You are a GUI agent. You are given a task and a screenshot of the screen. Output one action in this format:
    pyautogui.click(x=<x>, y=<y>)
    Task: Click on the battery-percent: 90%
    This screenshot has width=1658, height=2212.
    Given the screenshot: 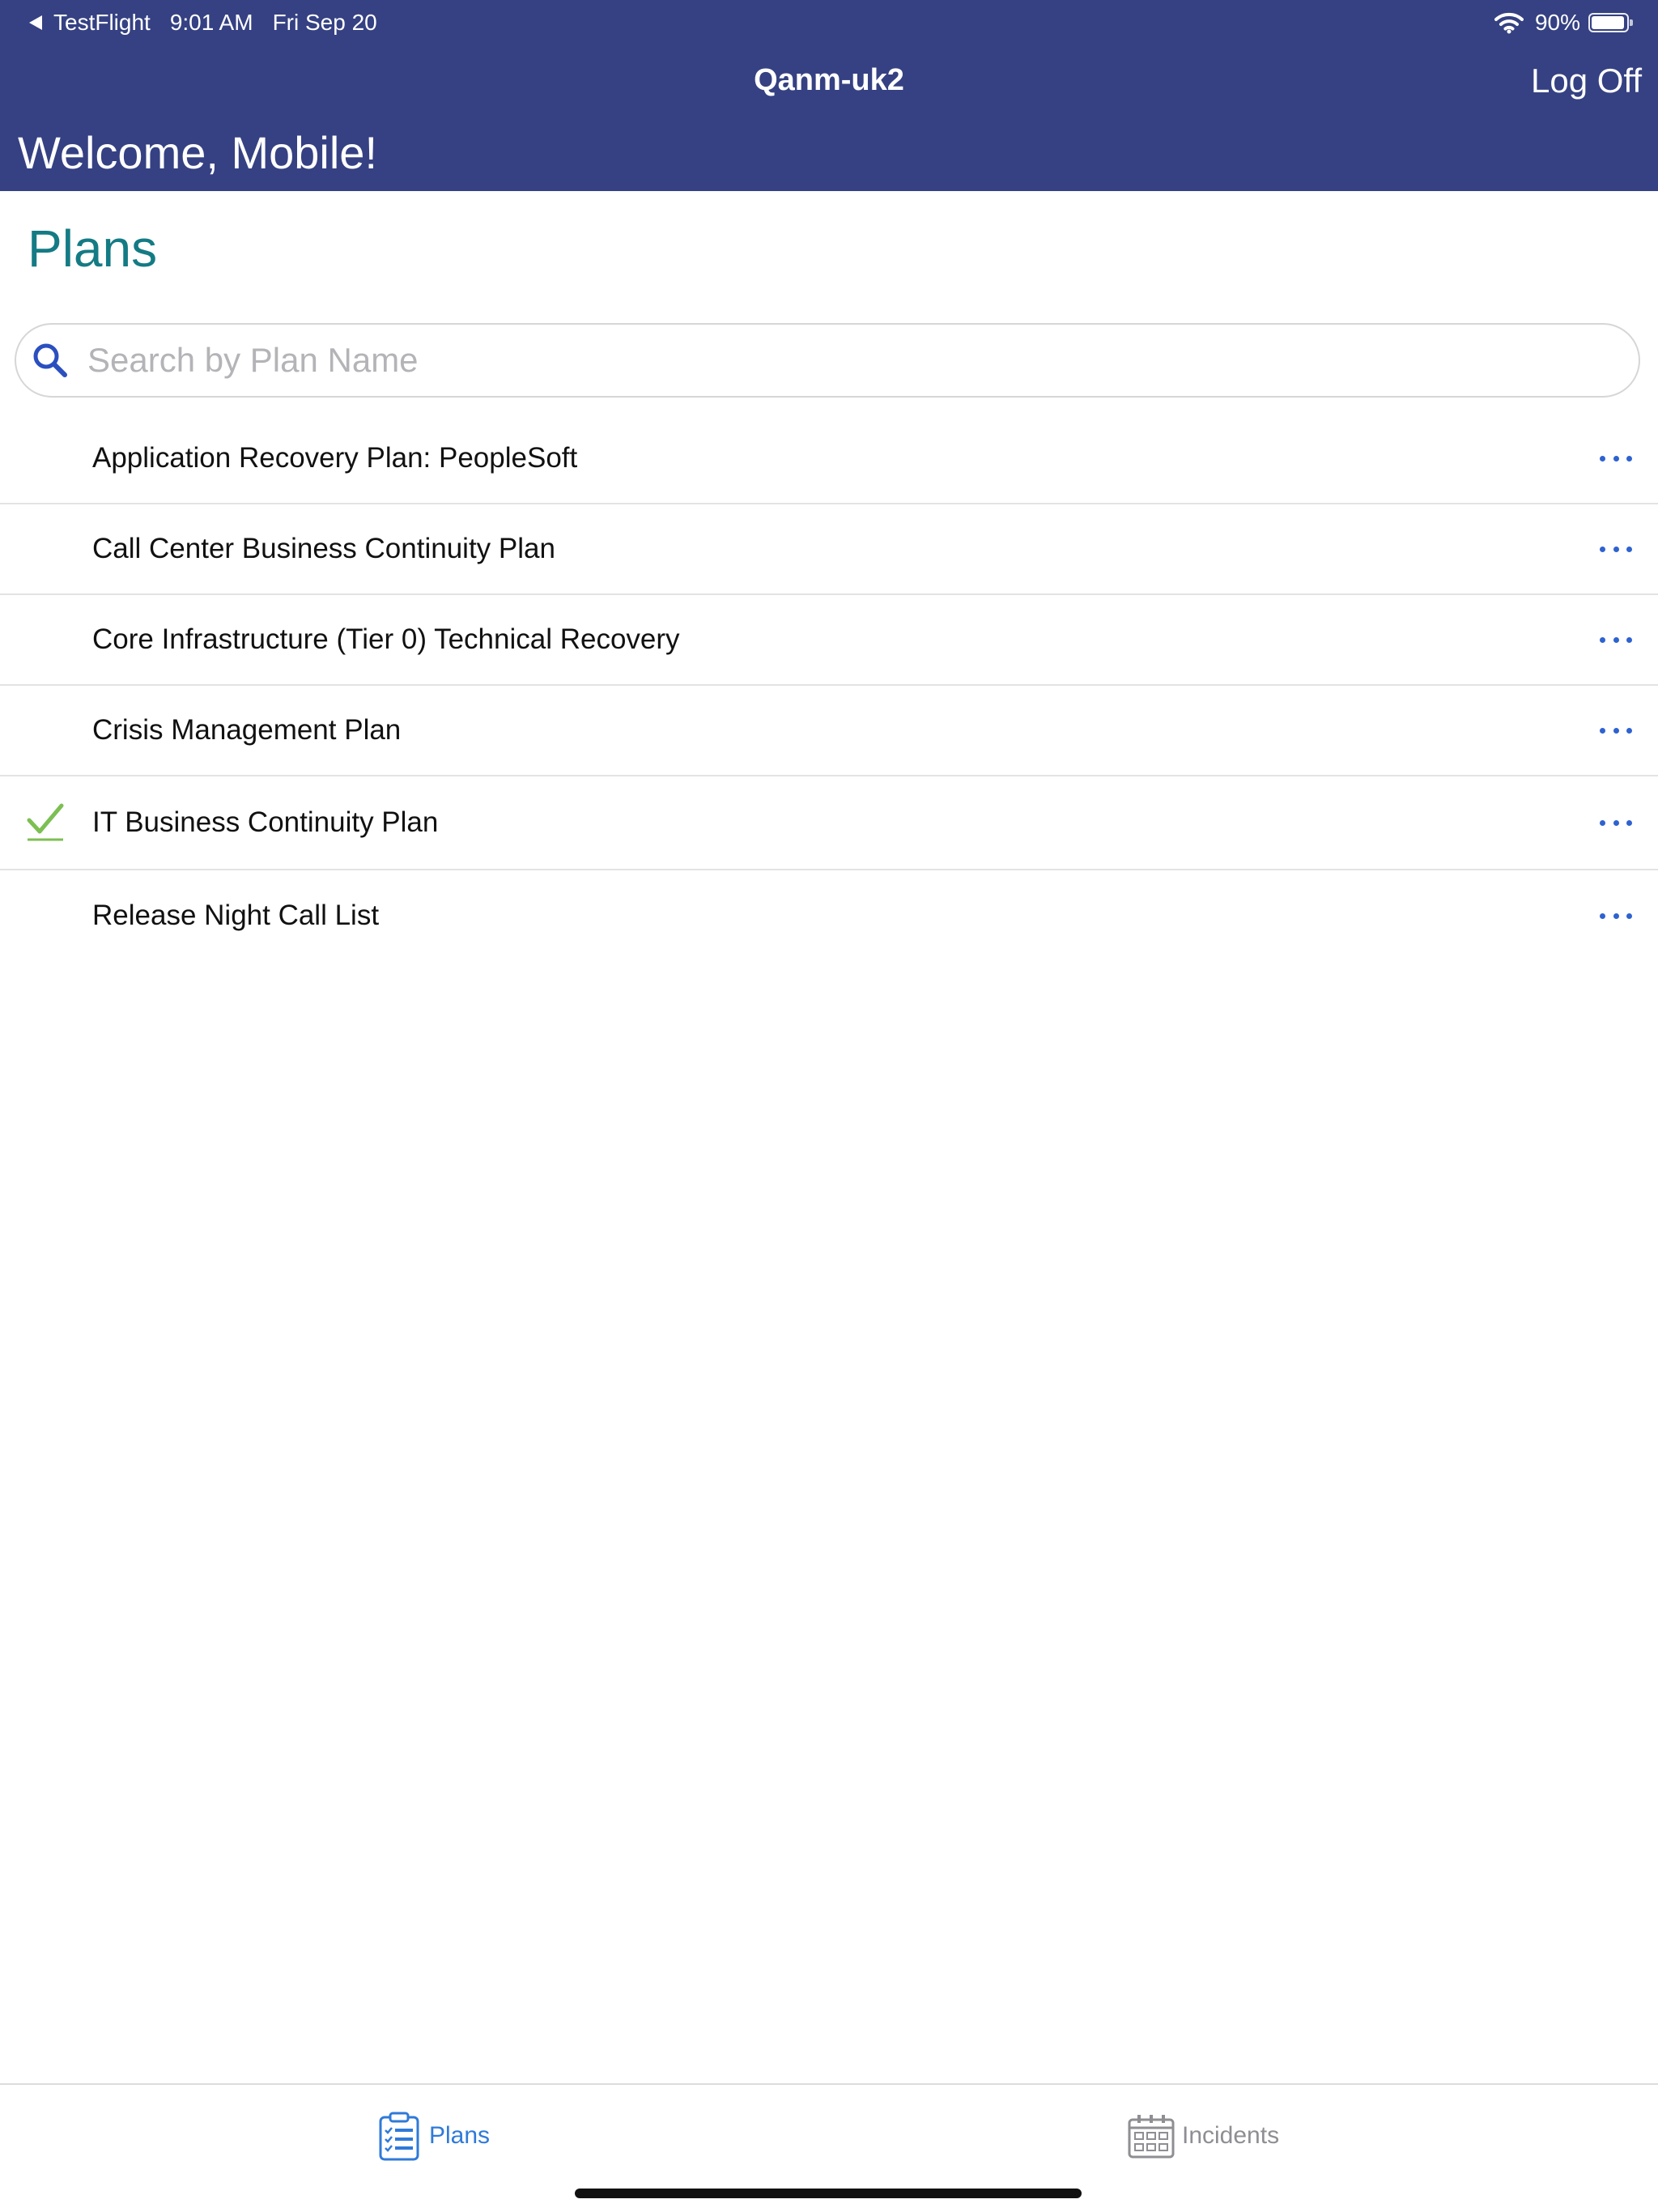 What is the action you would take?
    pyautogui.click(x=1557, y=22)
    